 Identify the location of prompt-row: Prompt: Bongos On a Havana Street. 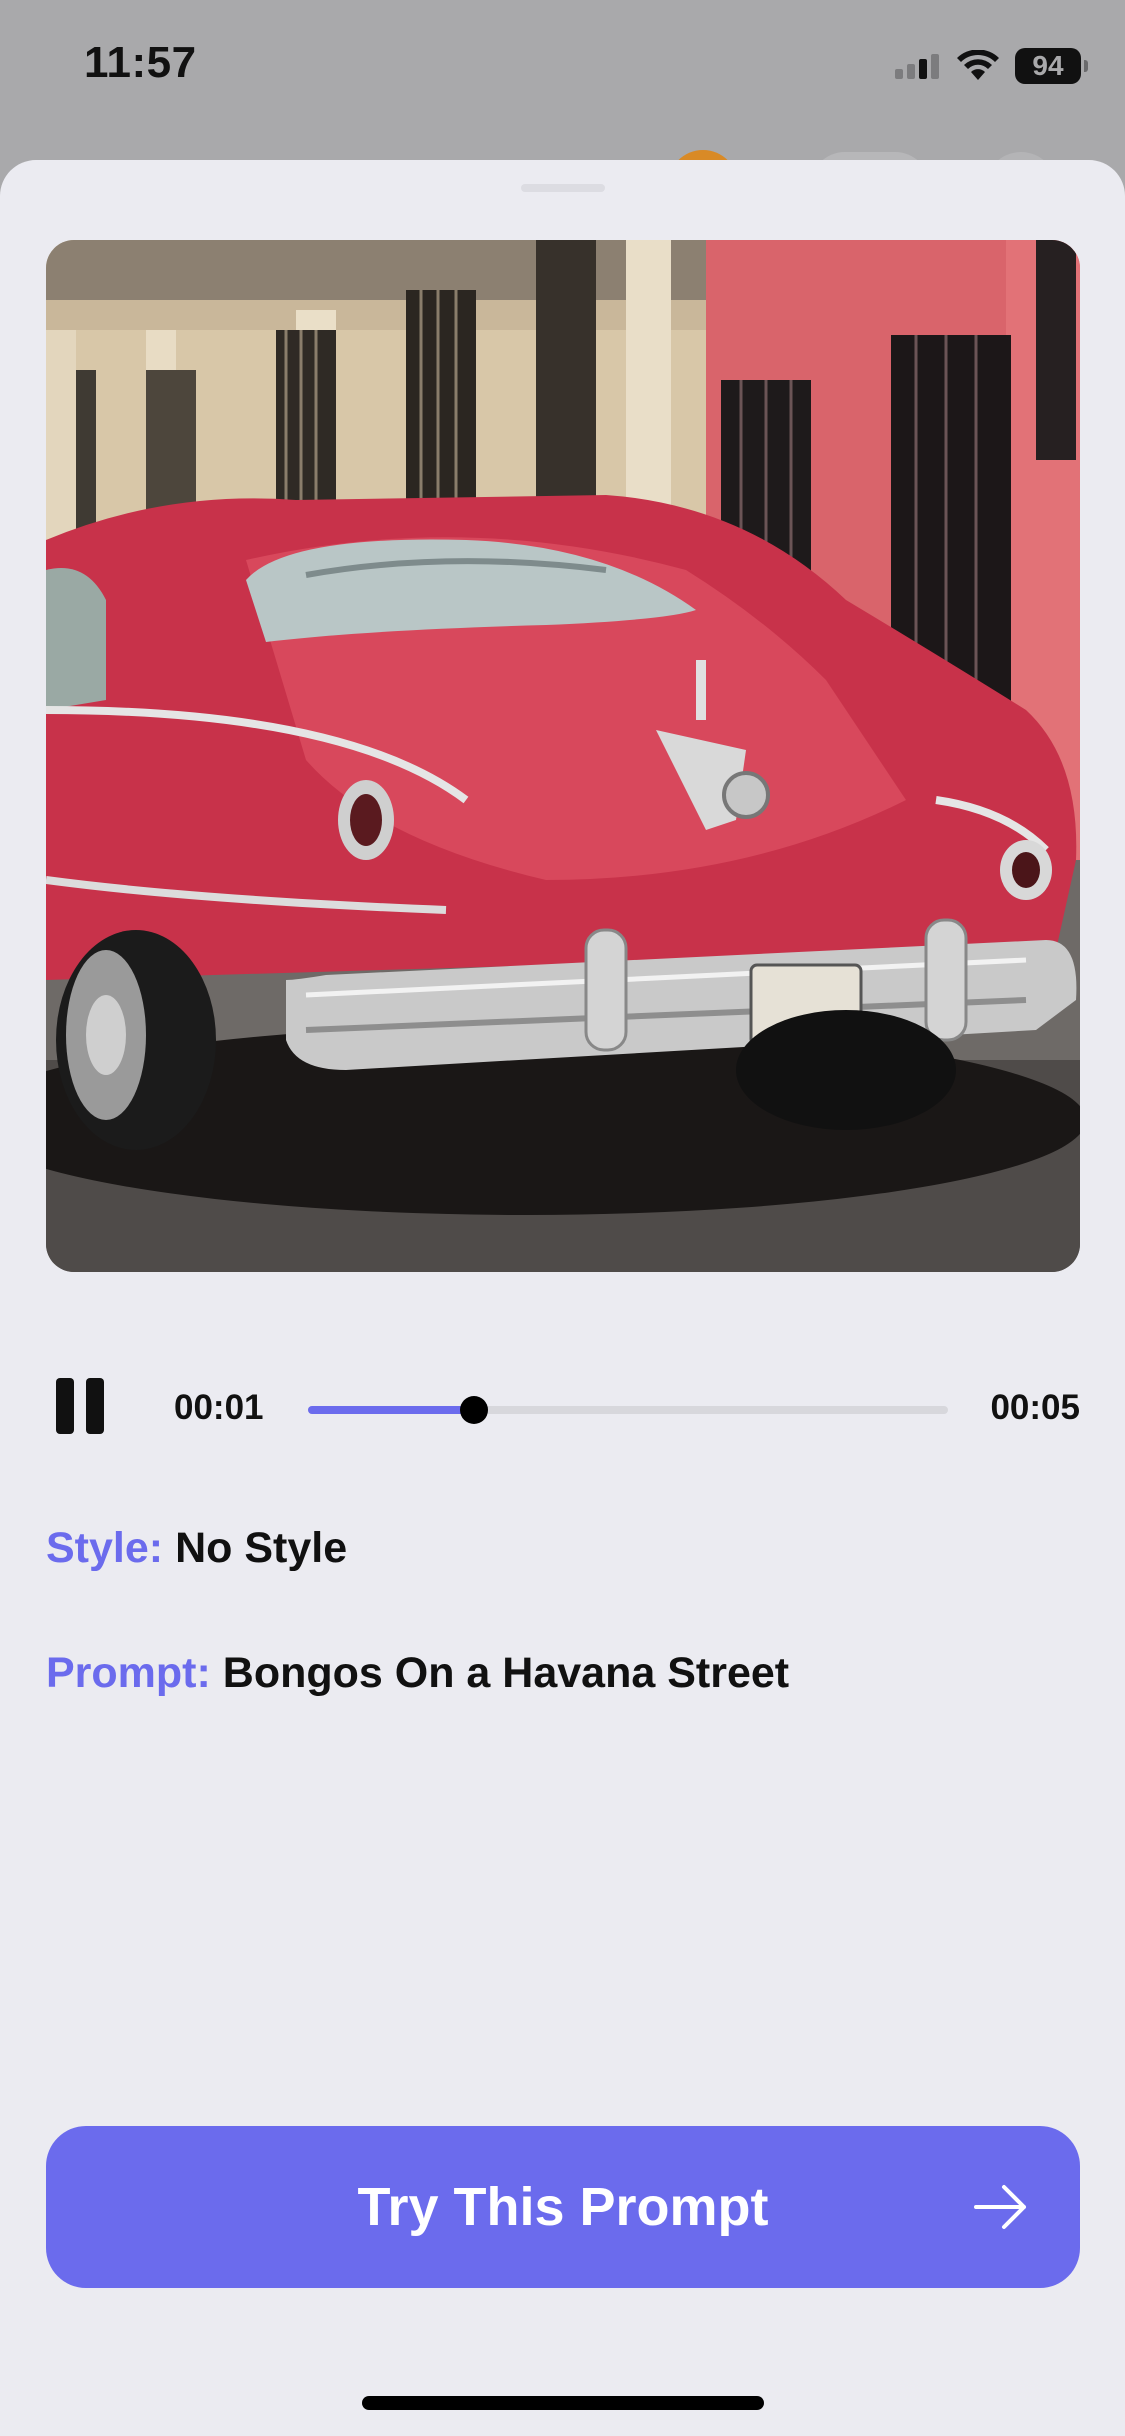
(417, 1673).